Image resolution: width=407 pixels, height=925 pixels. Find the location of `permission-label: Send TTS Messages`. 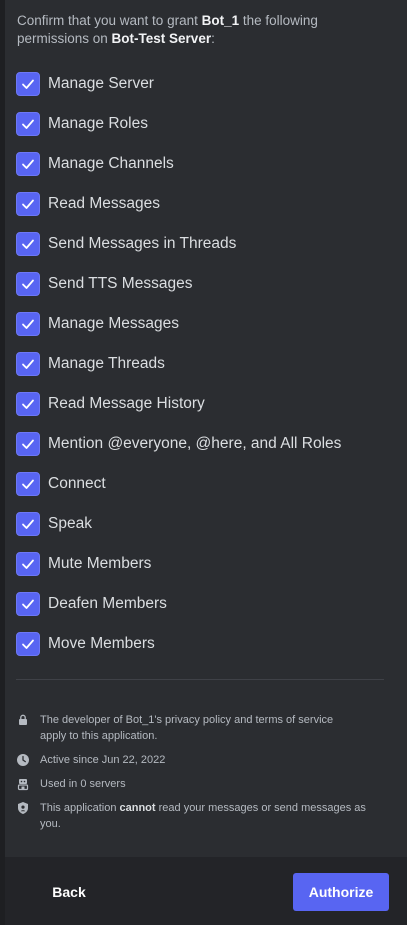

permission-label: Send TTS Messages is located at coordinates (120, 283).